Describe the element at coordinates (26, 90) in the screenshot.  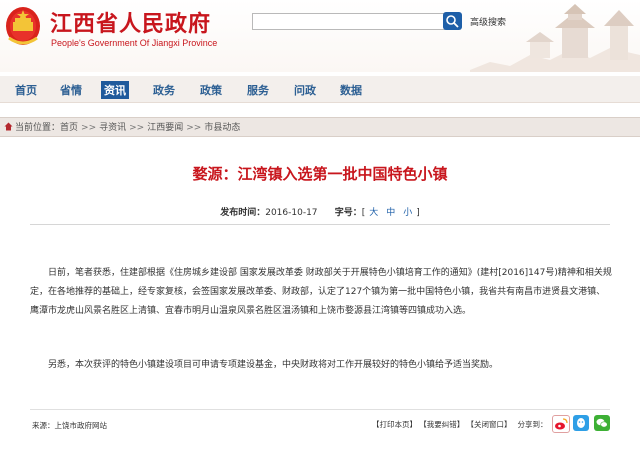
I see `nav-item-home: 首页` at that location.